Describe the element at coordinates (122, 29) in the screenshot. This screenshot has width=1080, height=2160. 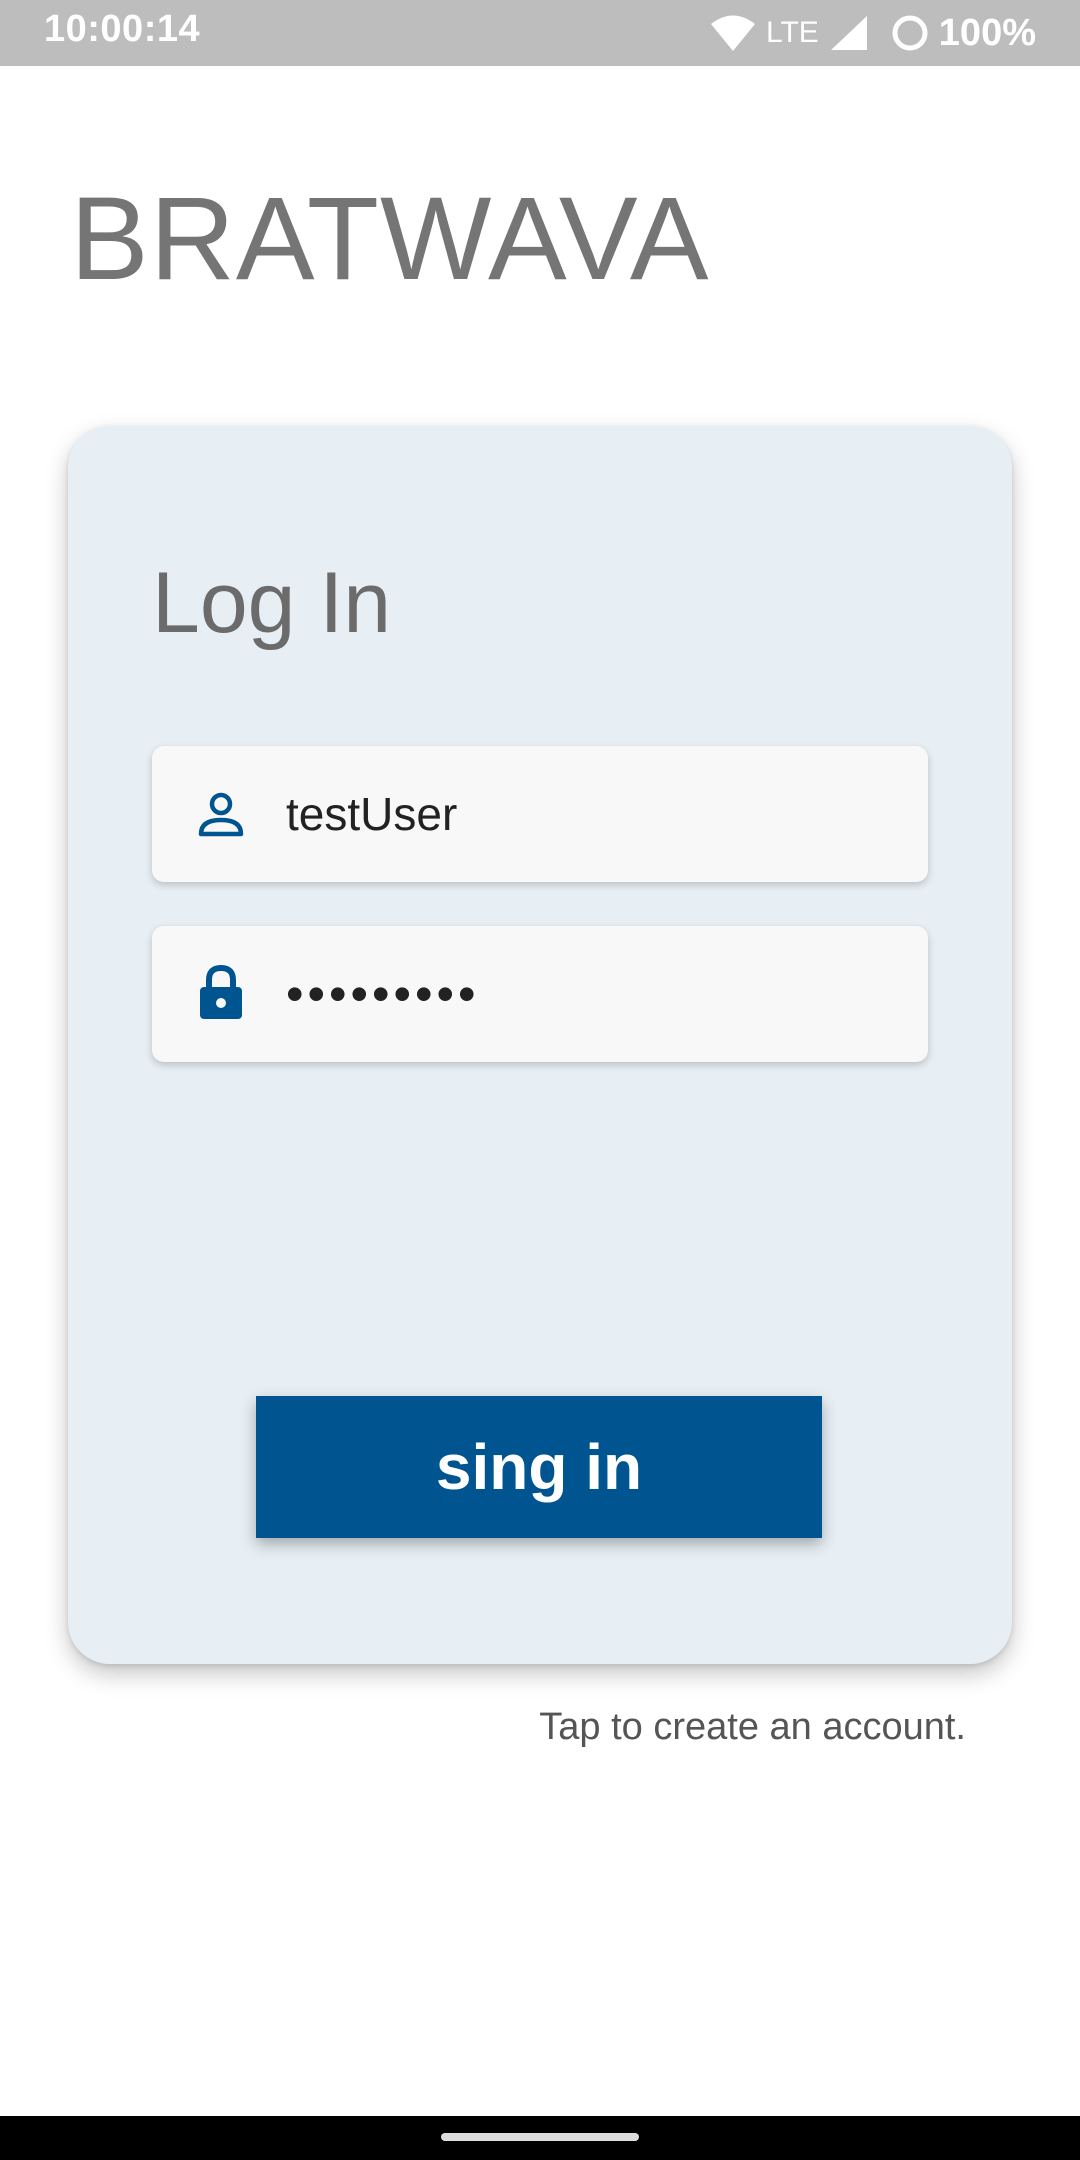
I see `status-time: 10:00:14` at that location.